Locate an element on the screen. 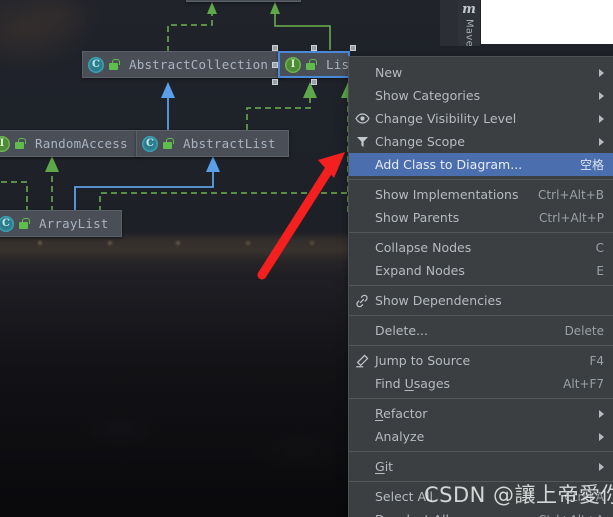  menu-item-jump-to-source: Jump to Source F4 is located at coordinates (481, 360).